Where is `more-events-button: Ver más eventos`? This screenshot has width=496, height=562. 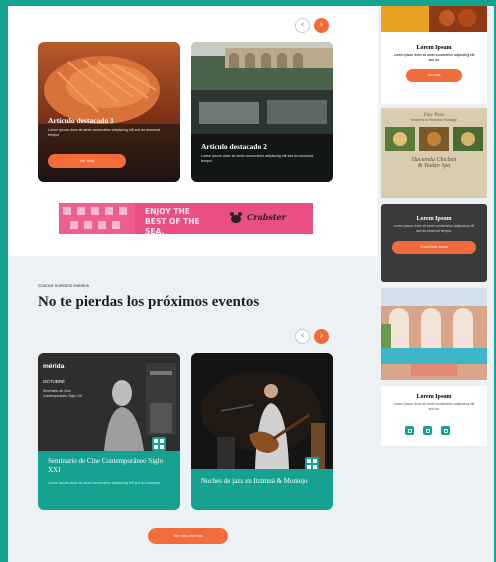
more-events-button: Ver más eventos is located at coordinates (188, 536).